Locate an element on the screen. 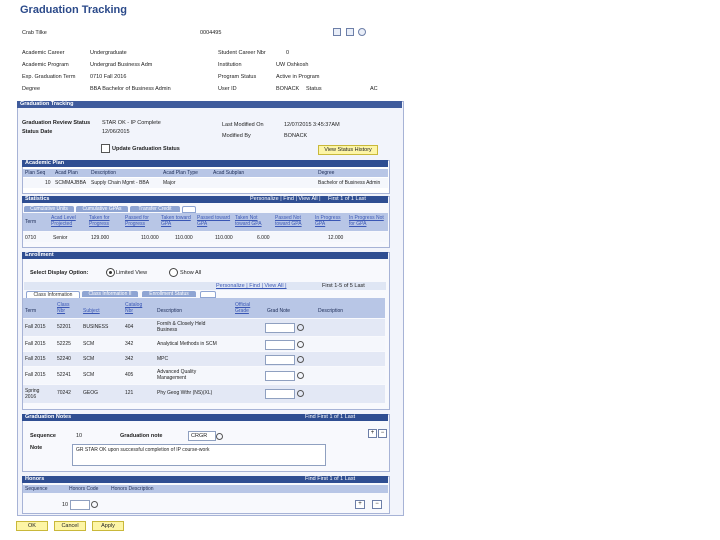  enroll-desc: MPC is located at coordinates (163, 359).